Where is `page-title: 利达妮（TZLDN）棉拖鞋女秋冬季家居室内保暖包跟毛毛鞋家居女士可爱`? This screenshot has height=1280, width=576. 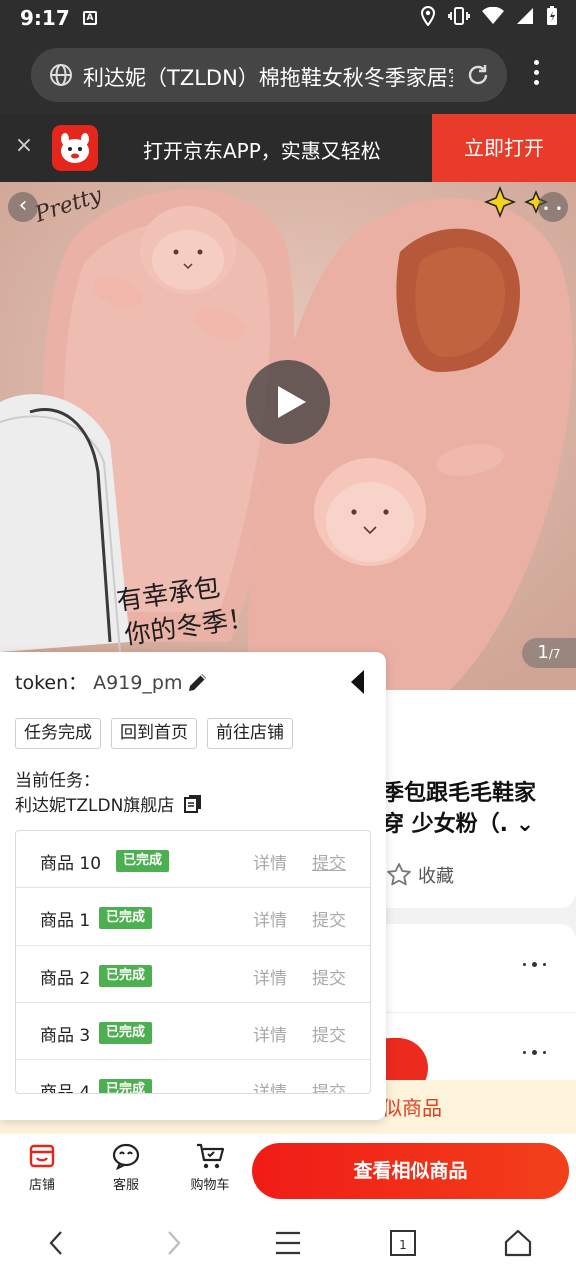
page-title: 利达妮（TZLDN）棉拖鞋女秋冬季家居室内保暖包跟毛毛鞋家居女士可爱 is located at coordinates (268, 78).